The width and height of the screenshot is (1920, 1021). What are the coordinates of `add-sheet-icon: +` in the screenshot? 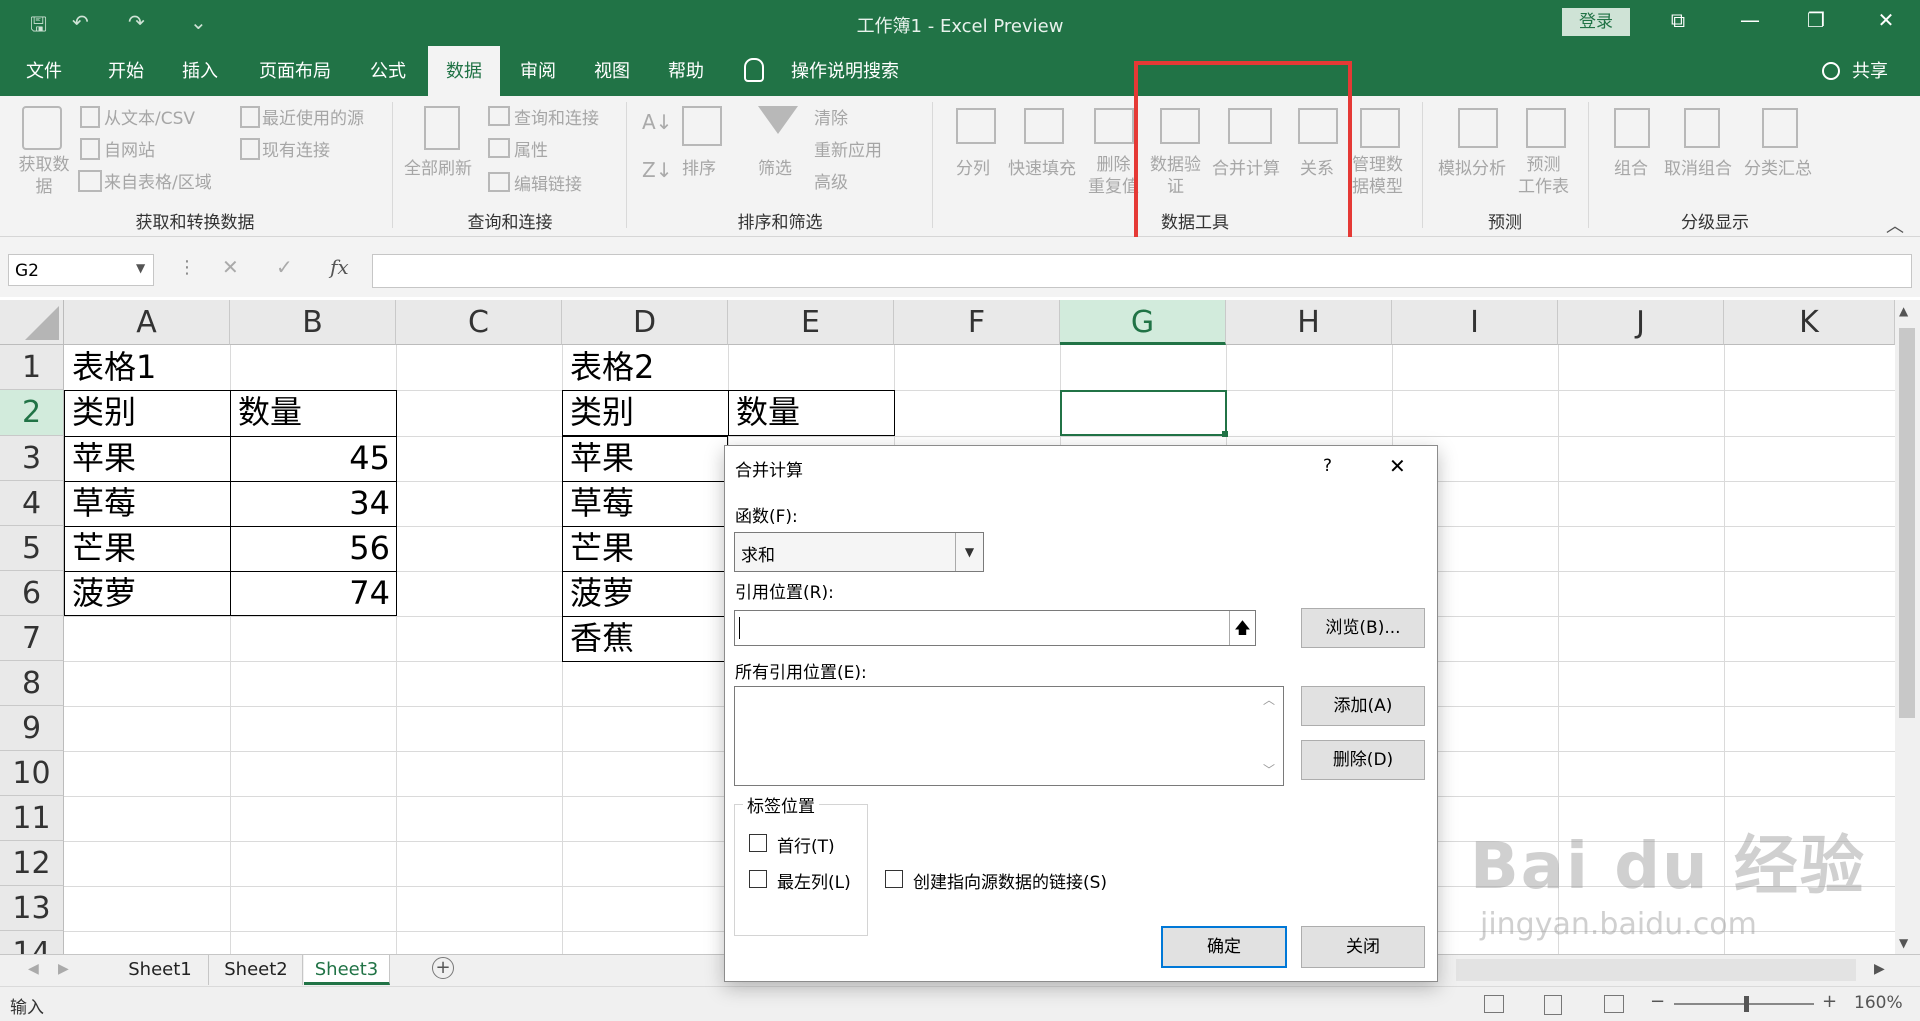 It's located at (443, 968).